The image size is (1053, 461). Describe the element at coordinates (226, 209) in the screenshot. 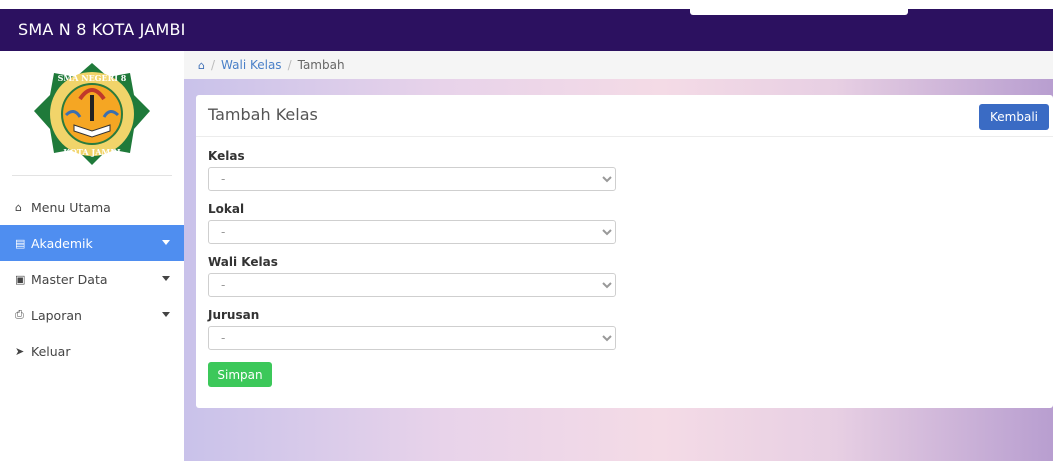

I see `lokal-label: Lokal` at that location.